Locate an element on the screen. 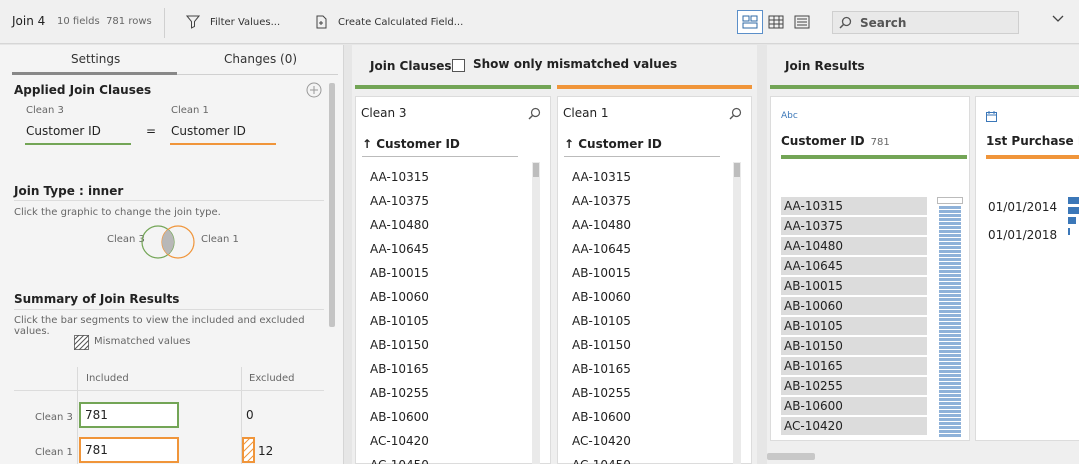  value-bar: AB-10150 is located at coordinates (854, 346).